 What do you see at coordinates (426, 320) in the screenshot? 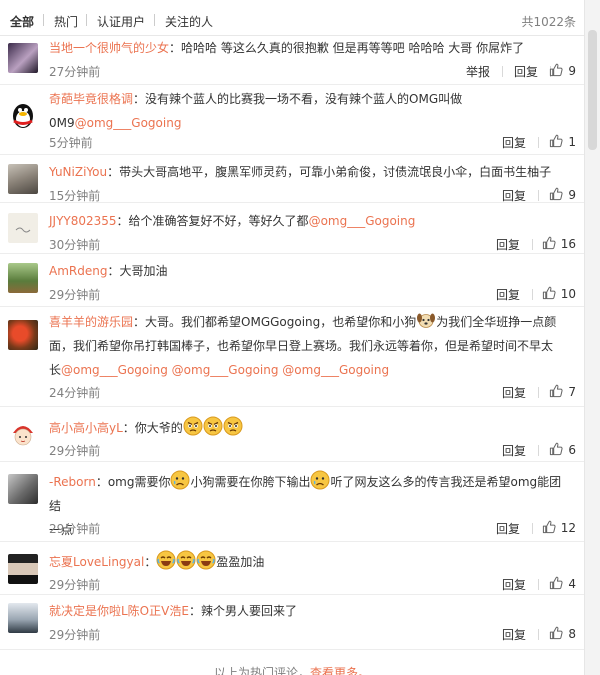
I see `dog-face-emoji` at bounding box center [426, 320].